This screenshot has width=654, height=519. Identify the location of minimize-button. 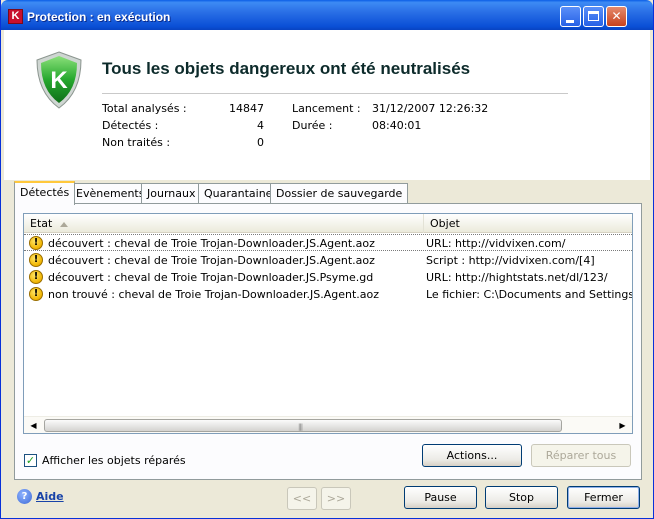
(570, 16).